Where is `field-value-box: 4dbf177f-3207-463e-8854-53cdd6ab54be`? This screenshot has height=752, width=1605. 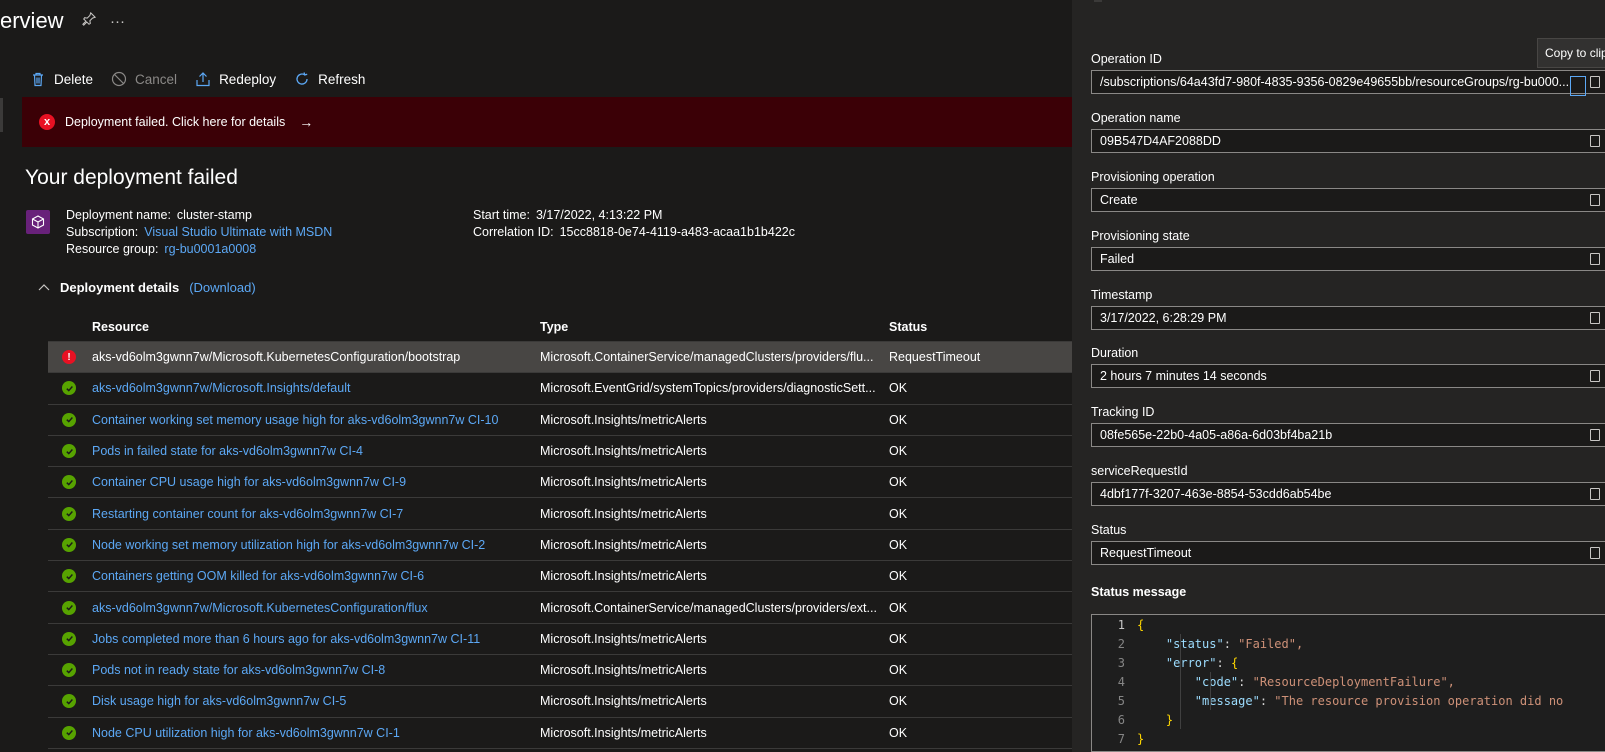 field-value-box: 4dbf177f-3207-463e-8854-53cdd6ab54be is located at coordinates (1348, 494).